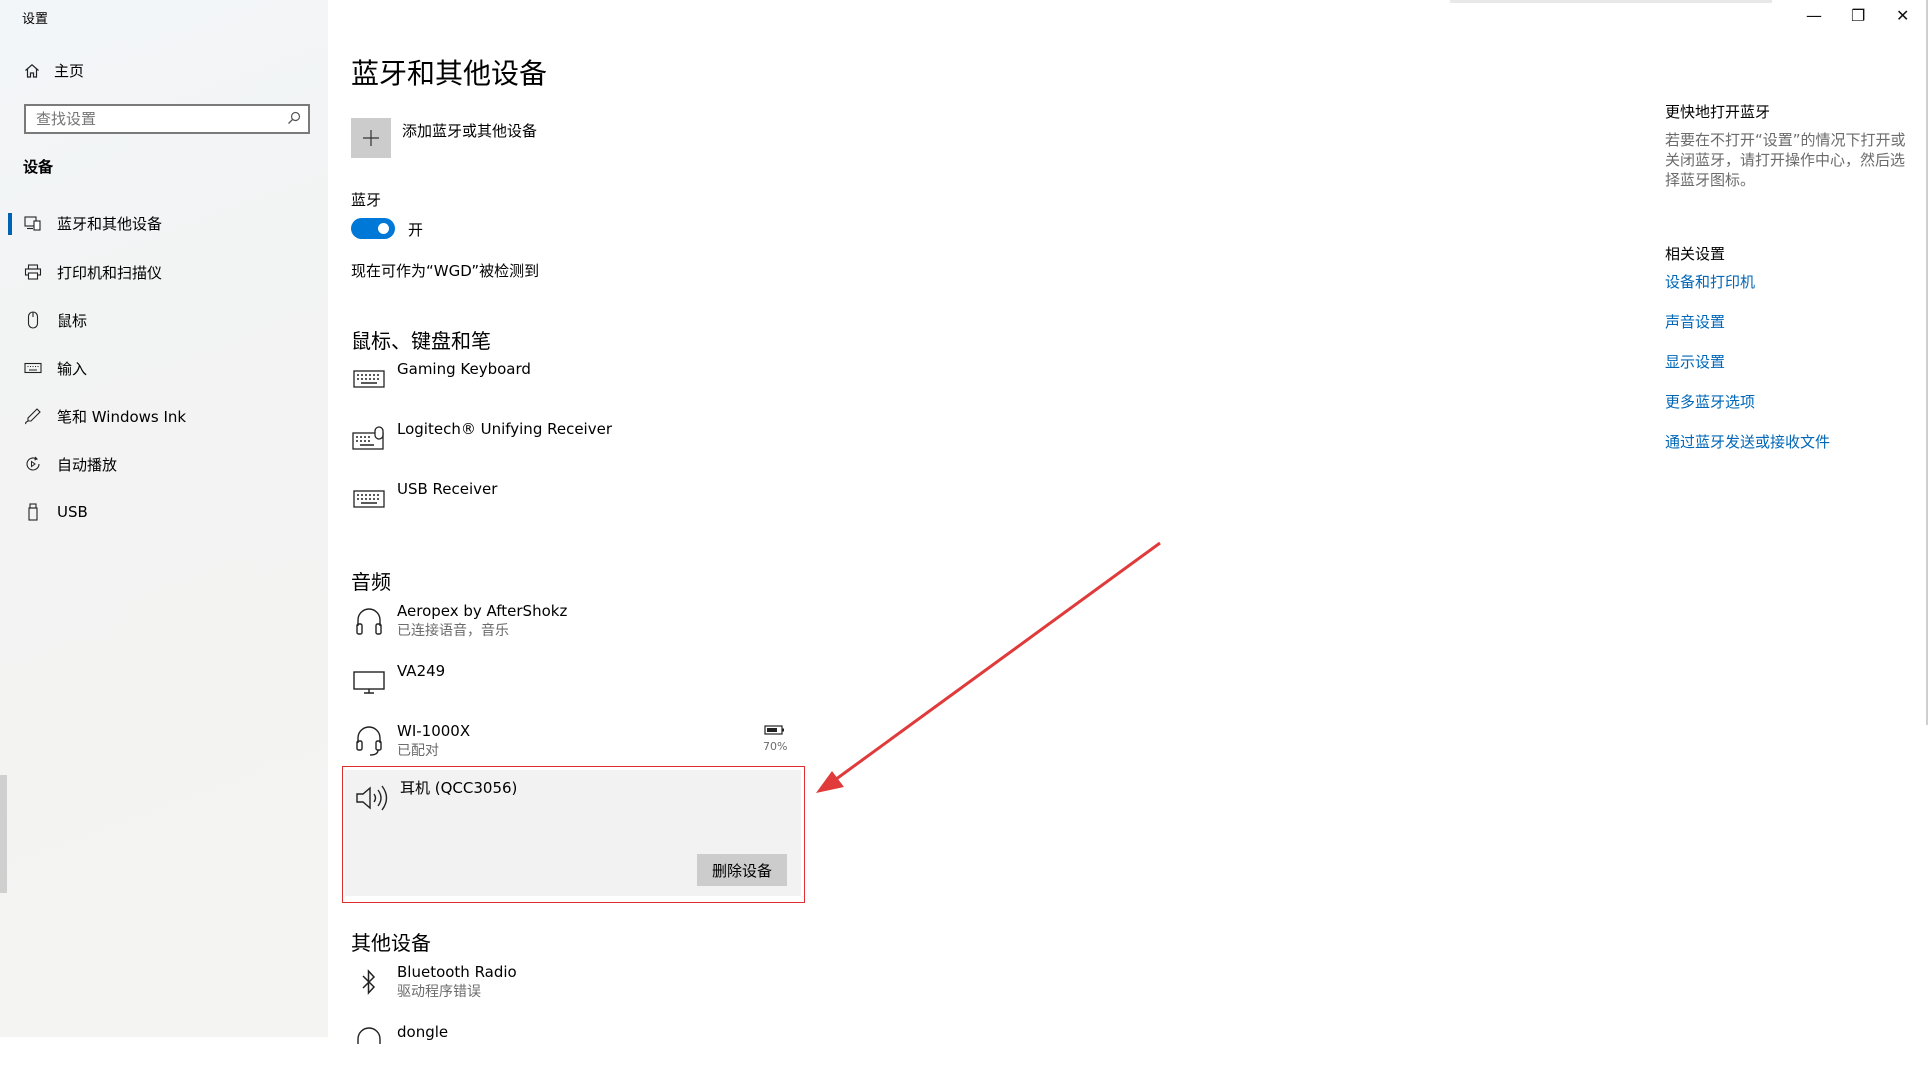 The width and height of the screenshot is (1928, 1078). What do you see at coordinates (164, 272) in the screenshot?
I see `sidebar-item-printers: 打印机和扫描仪` at bounding box center [164, 272].